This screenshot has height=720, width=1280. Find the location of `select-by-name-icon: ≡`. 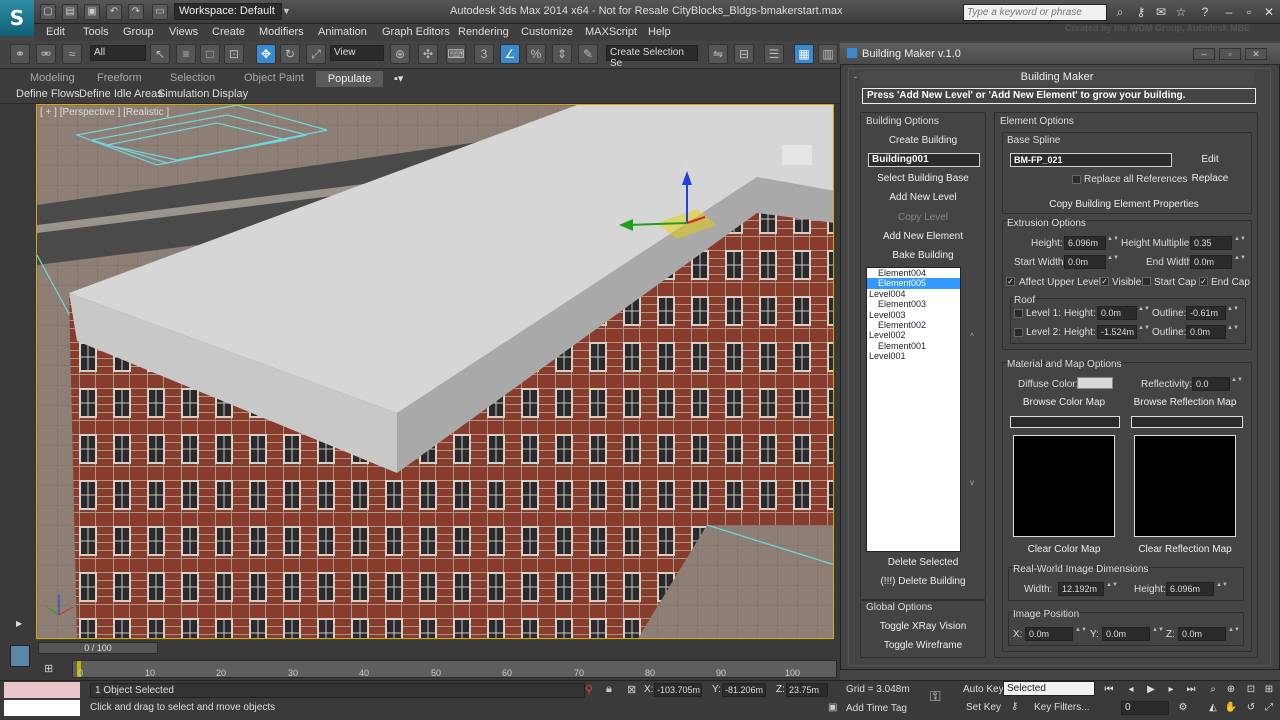

select-by-name-icon: ≡ is located at coordinates (186, 54).